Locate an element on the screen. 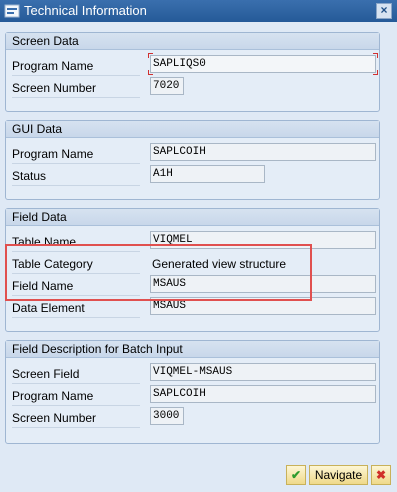  group-title: Screen Data is located at coordinates (192, 41).